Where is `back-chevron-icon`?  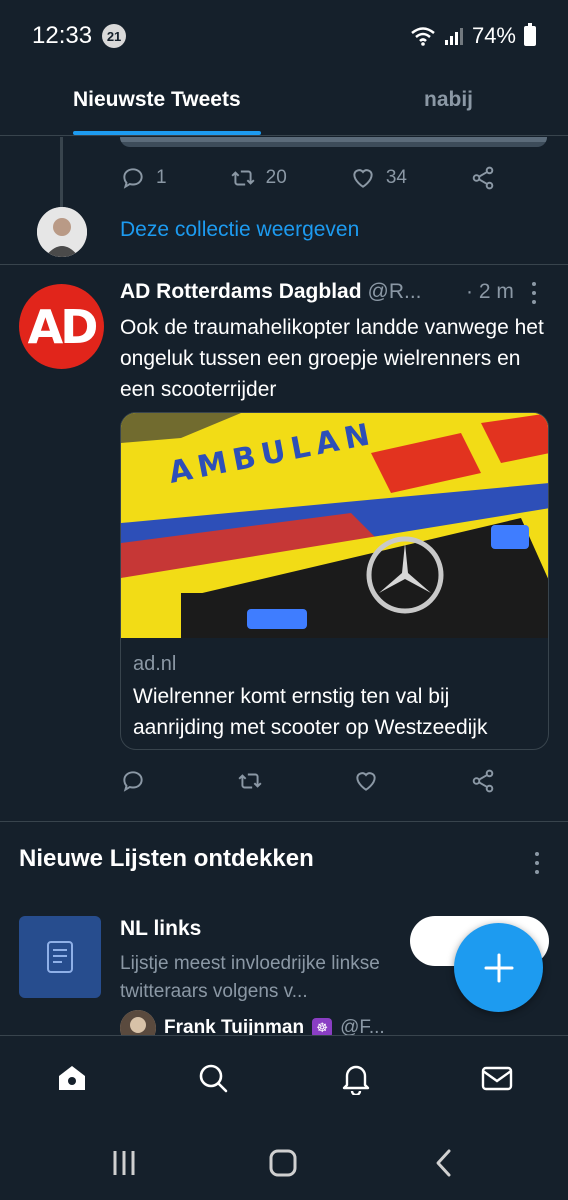
back-chevron-icon is located at coordinates (443, 1163).